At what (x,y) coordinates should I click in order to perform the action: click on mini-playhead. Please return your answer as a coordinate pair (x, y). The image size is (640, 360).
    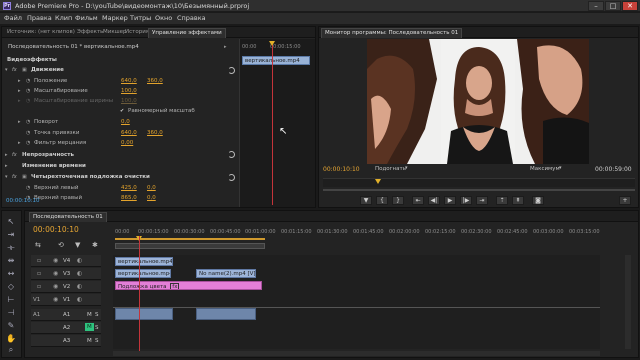
    Looking at the image, I should click on (272, 124).